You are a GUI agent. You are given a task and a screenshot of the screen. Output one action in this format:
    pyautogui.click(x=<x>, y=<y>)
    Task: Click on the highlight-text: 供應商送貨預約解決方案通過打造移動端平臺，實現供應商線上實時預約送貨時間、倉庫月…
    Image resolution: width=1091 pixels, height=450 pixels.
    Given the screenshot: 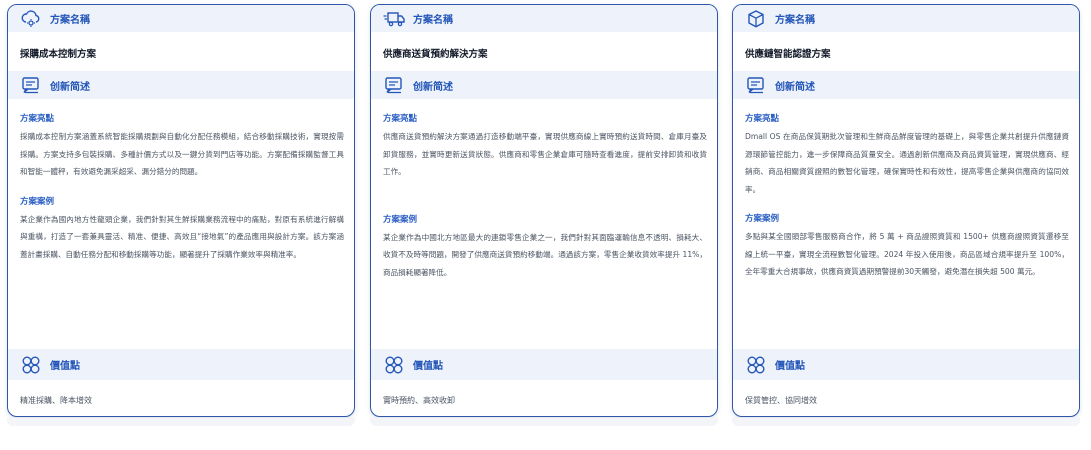 What is the action you would take?
    pyautogui.click(x=545, y=154)
    